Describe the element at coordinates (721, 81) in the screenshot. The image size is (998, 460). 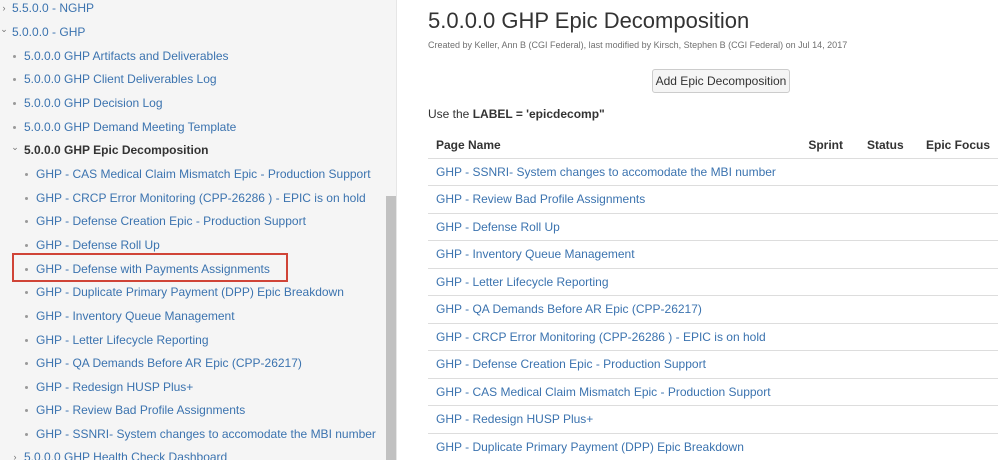
I see `add-epic-decomposition-button: Add Epic Decomposition` at that location.